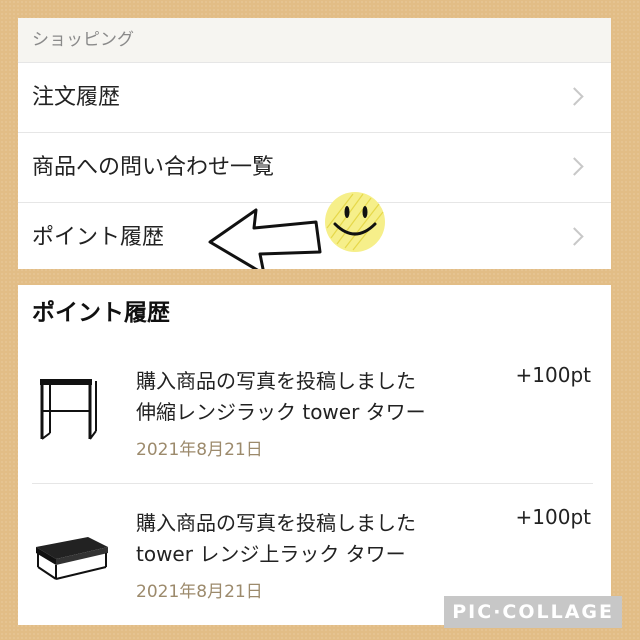 This screenshot has height=640, width=640. Describe the element at coordinates (76, 97) in the screenshot. I see `menu-item-label: 注文履歴` at that location.